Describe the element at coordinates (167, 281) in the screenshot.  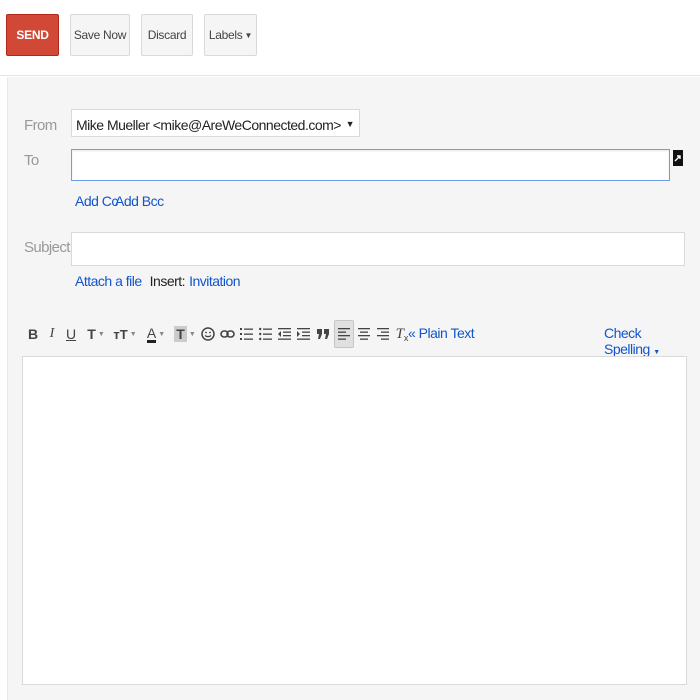
I see `insert-label: Insert:` at that location.